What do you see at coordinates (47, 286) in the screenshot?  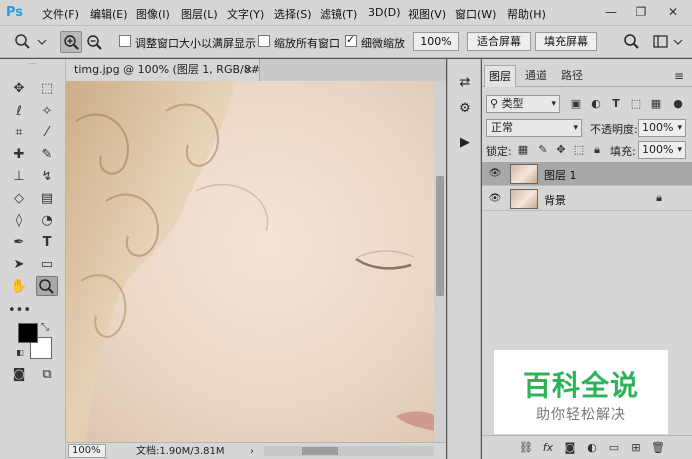 I see `zoom-tool-icon` at bounding box center [47, 286].